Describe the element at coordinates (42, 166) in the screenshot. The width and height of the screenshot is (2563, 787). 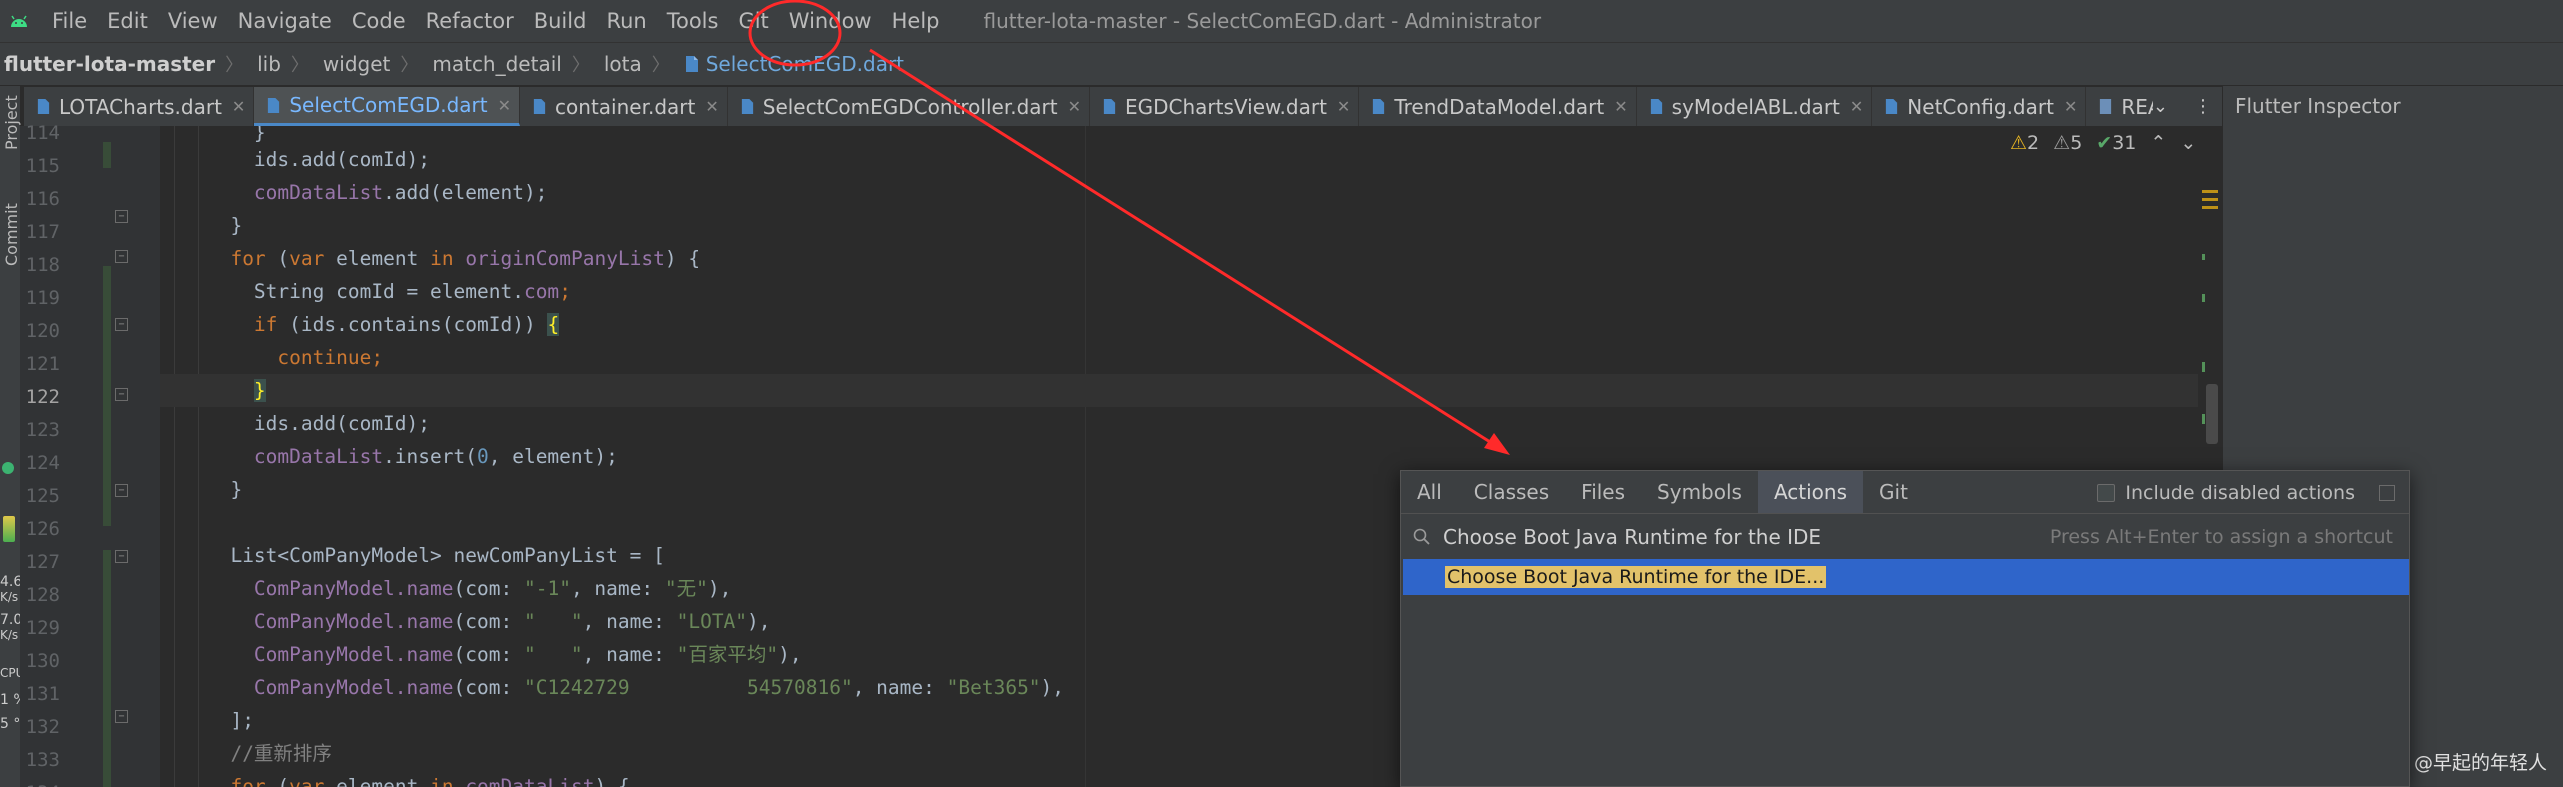
I see `line-number: 115` at that location.